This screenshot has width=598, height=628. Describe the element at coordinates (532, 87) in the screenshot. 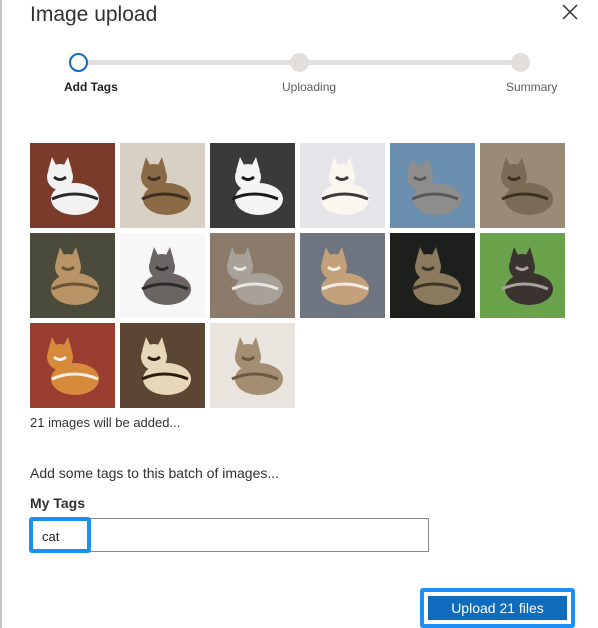

I see `step-label-summary: Summary` at that location.